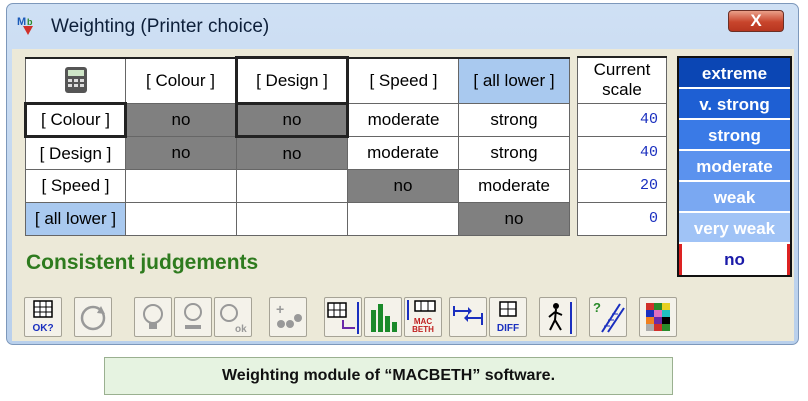  What do you see at coordinates (734, 135) in the screenshot?
I see `legend-strong: strong` at bounding box center [734, 135].